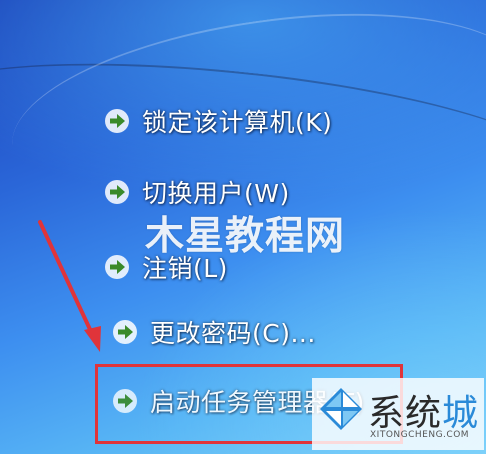 The height and width of the screenshot is (454, 486). What do you see at coordinates (245, 236) in the screenshot?
I see `center-watermark: 木星教程网` at bounding box center [245, 236].